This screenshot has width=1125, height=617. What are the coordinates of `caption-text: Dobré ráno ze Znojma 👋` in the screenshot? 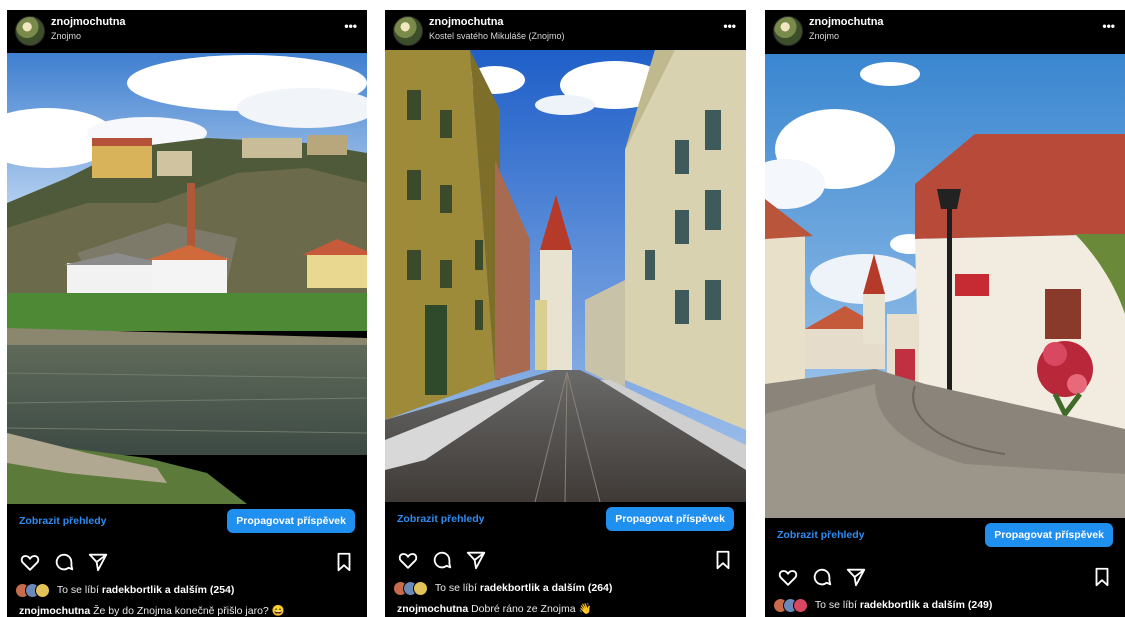 It's located at (531, 609).